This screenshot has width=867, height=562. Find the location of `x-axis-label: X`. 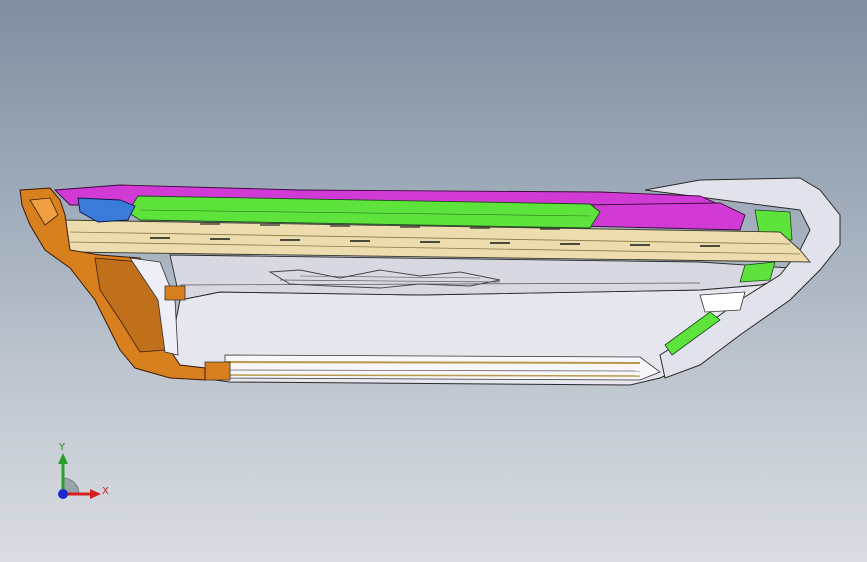

x-axis-label: X is located at coordinates (105, 491).